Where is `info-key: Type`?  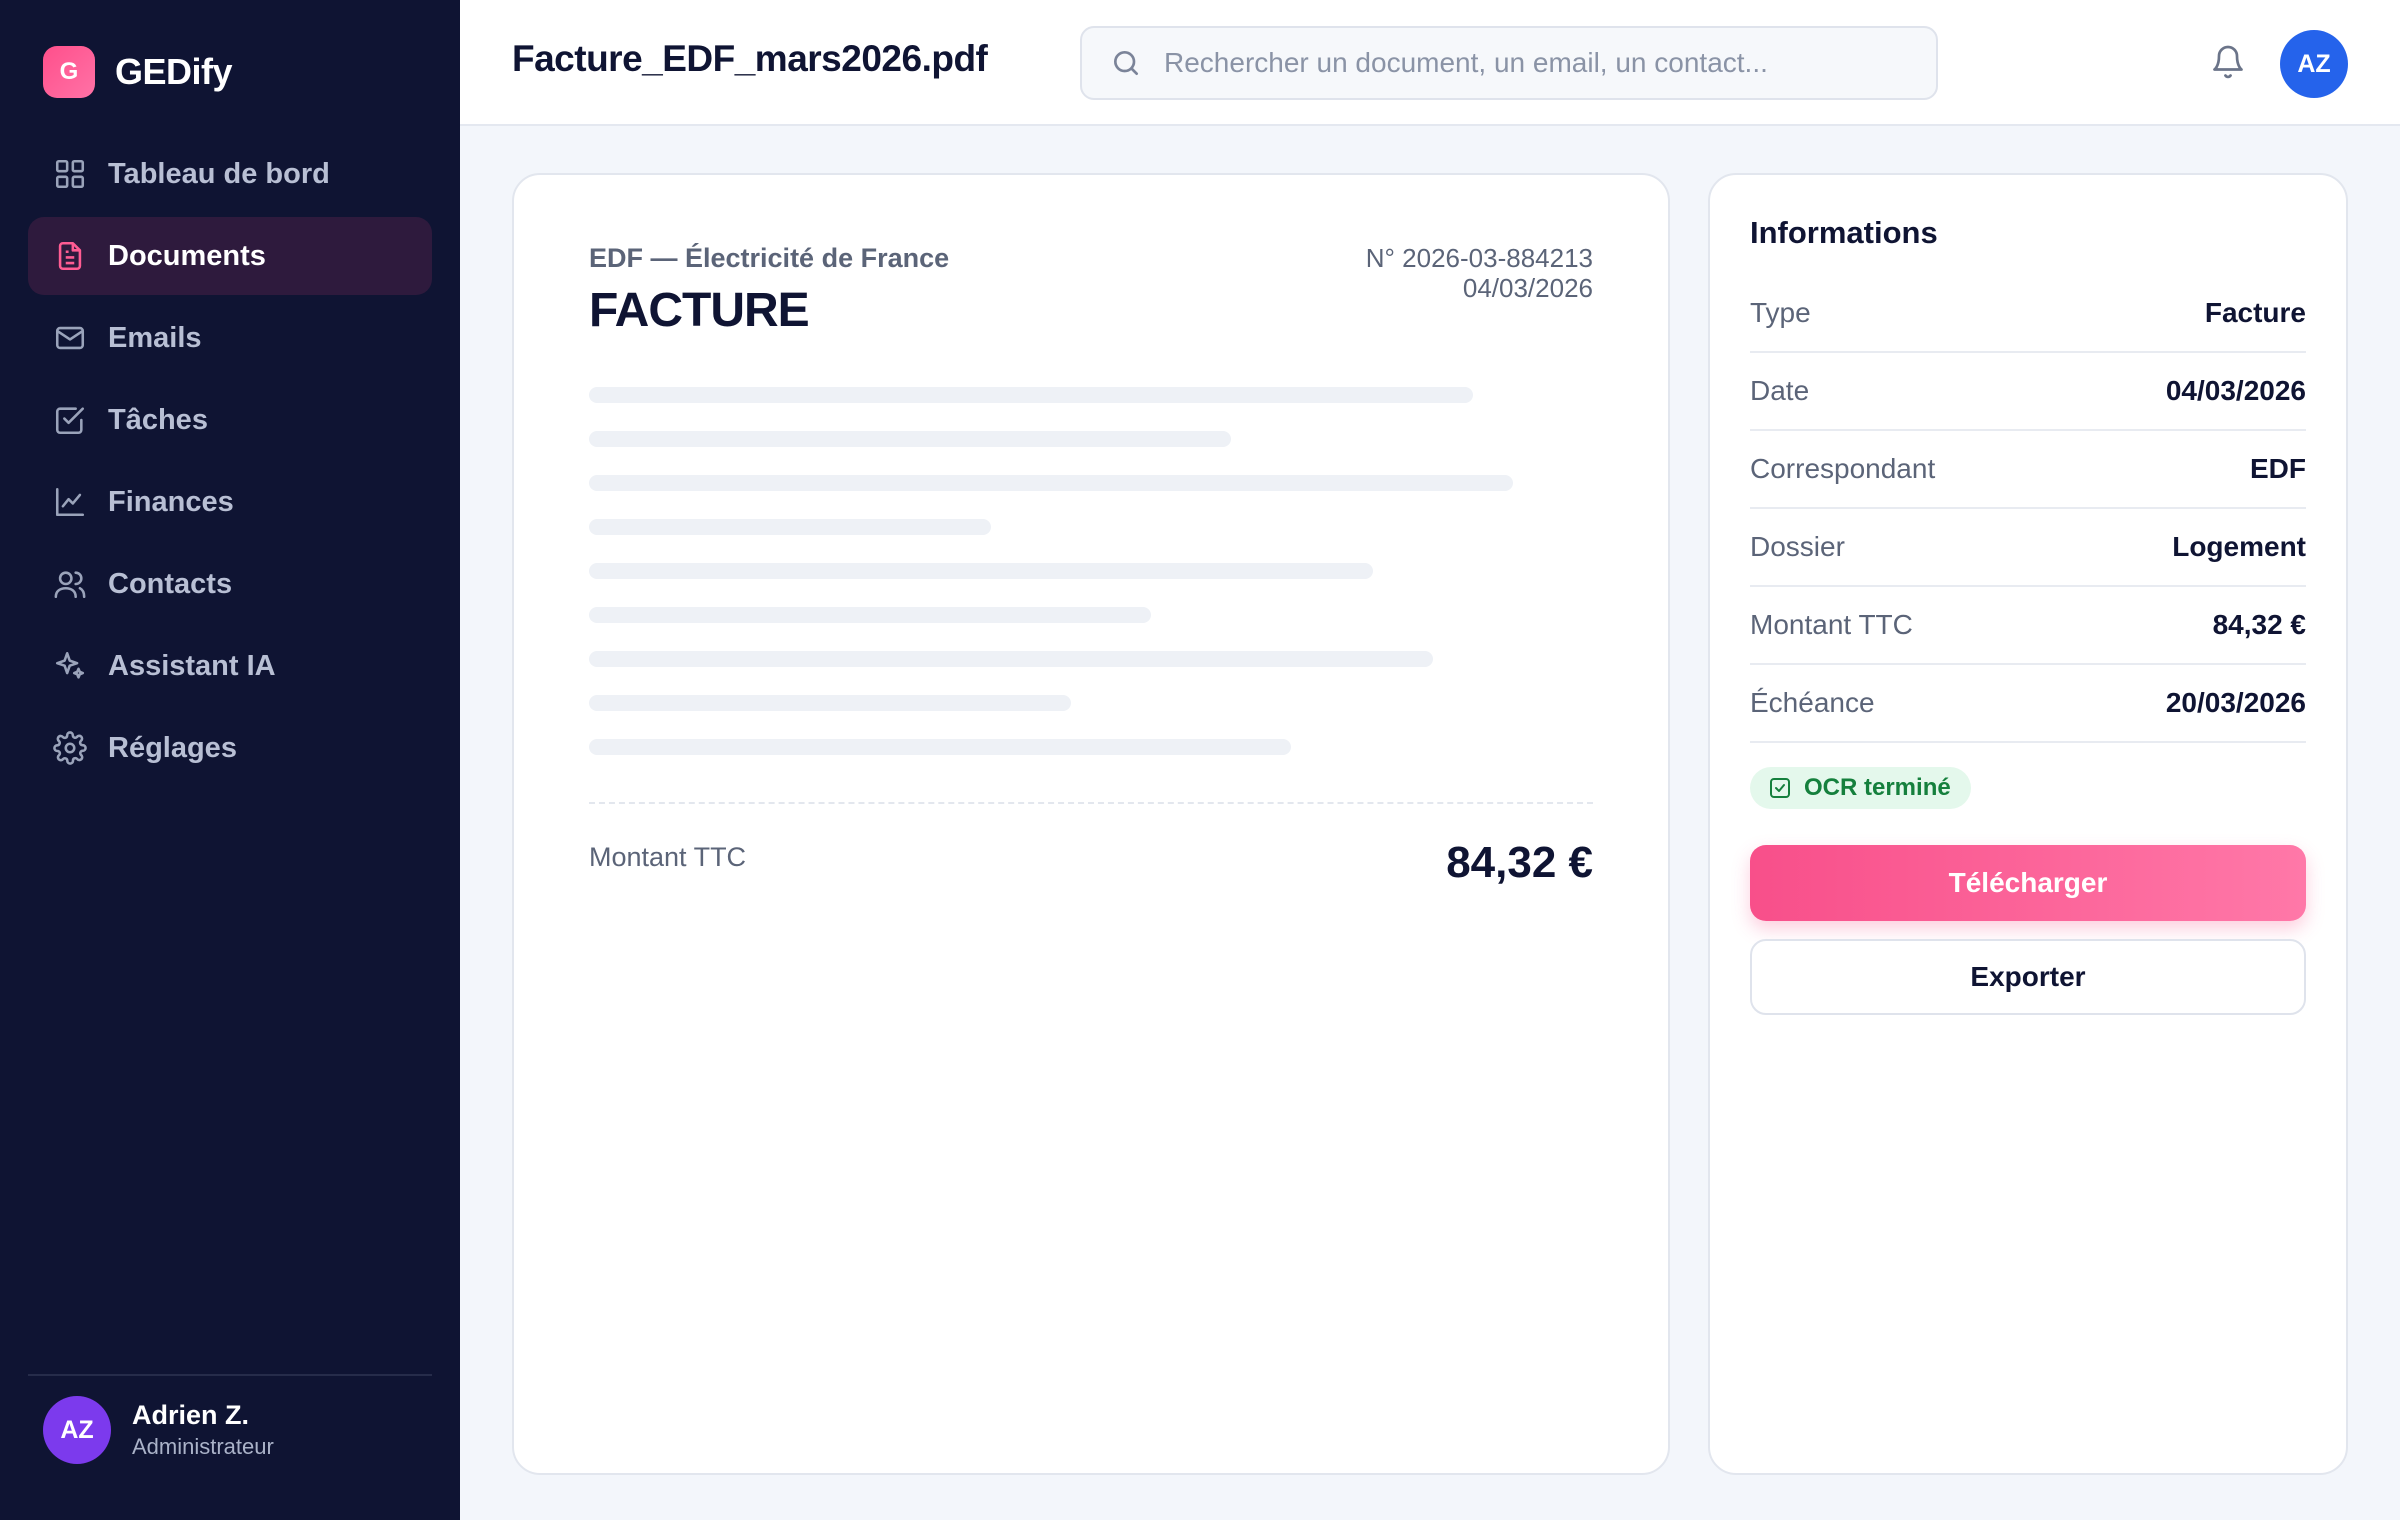
info-key: Type is located at coordinates (1780, 312).